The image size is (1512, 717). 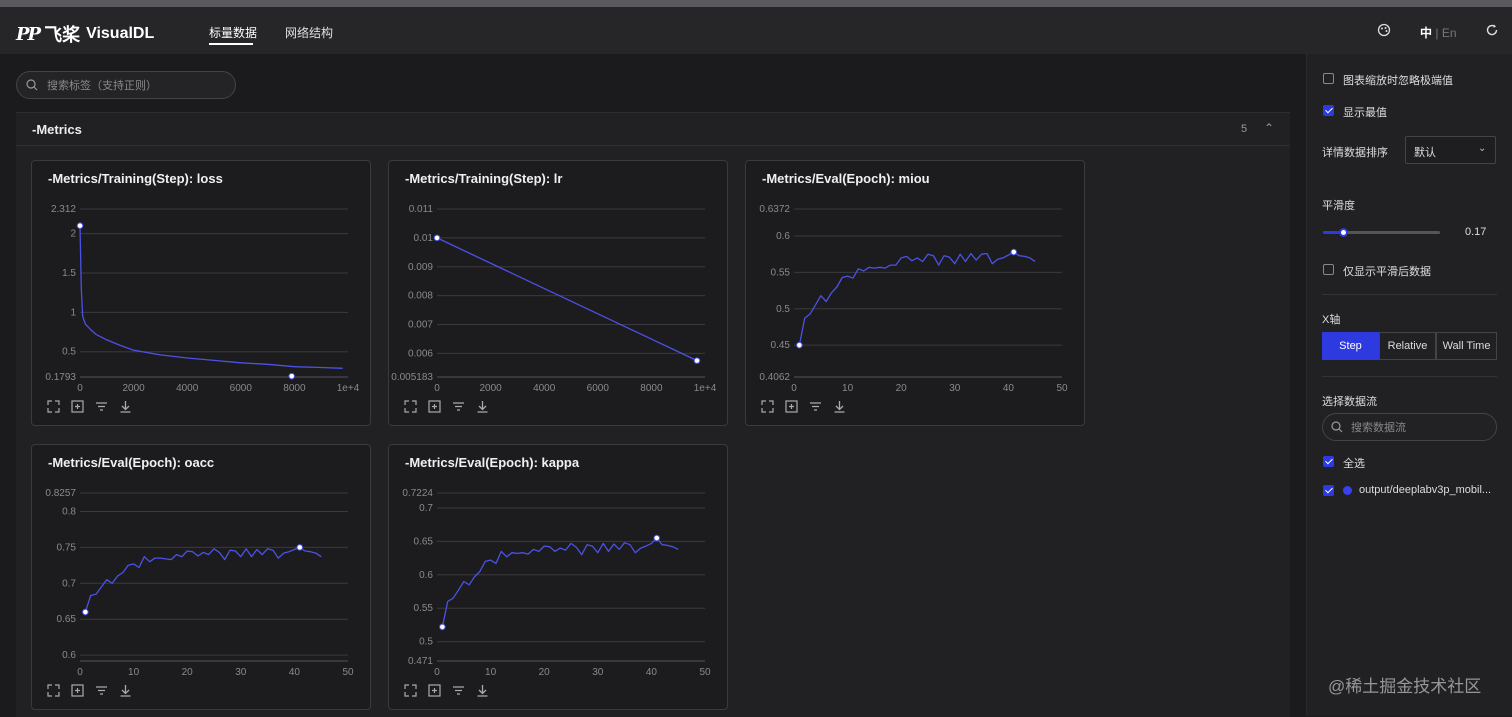 I want to click on chart-plot: 0.6372 0.6 0.55 0.5 0.45 0.40620 10 20 30 40 50, so click(x=916, y=294).